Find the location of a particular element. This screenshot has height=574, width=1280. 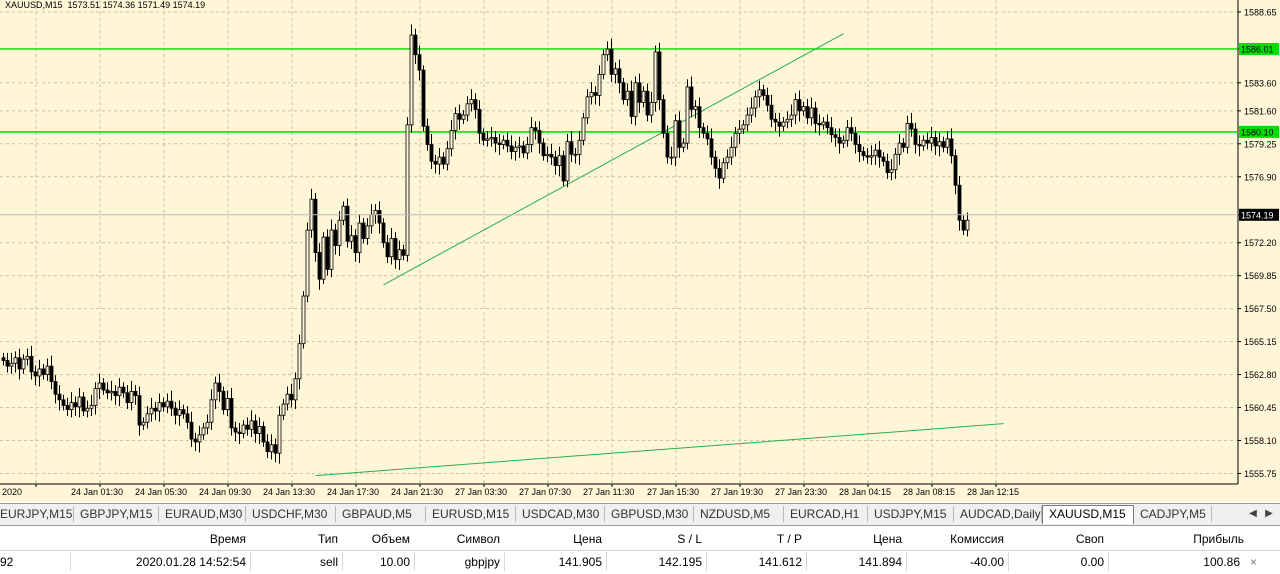

chart-tab: GBPAUD,M5 is located at coordinates (381, 514).